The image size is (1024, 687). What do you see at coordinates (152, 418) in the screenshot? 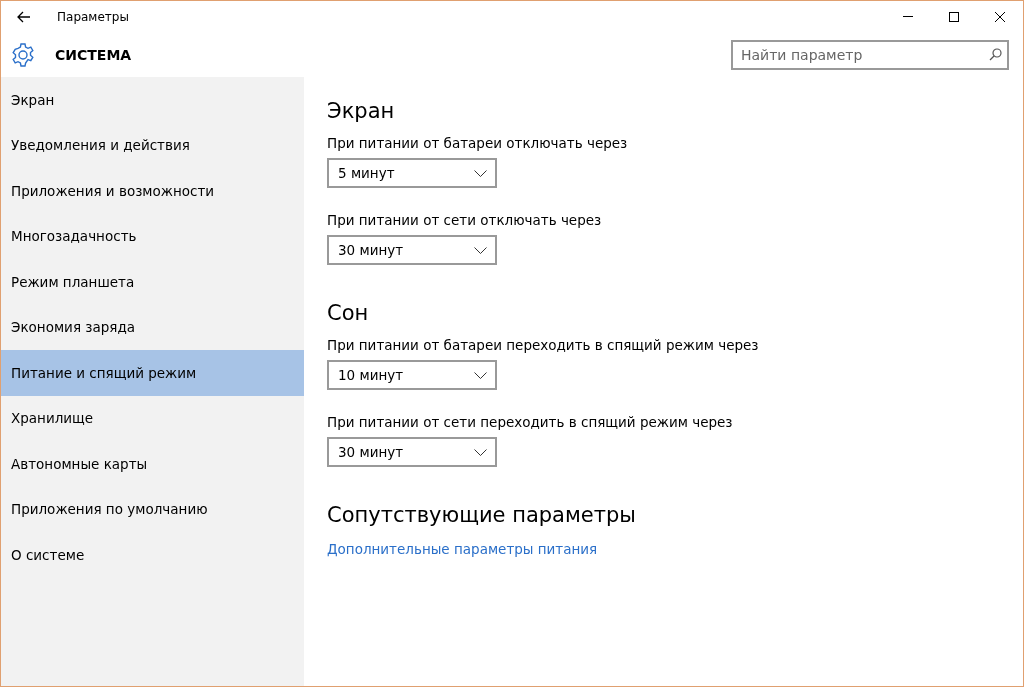
I see `sidebar-item: Хранилище` at bounding box center [152, 418].